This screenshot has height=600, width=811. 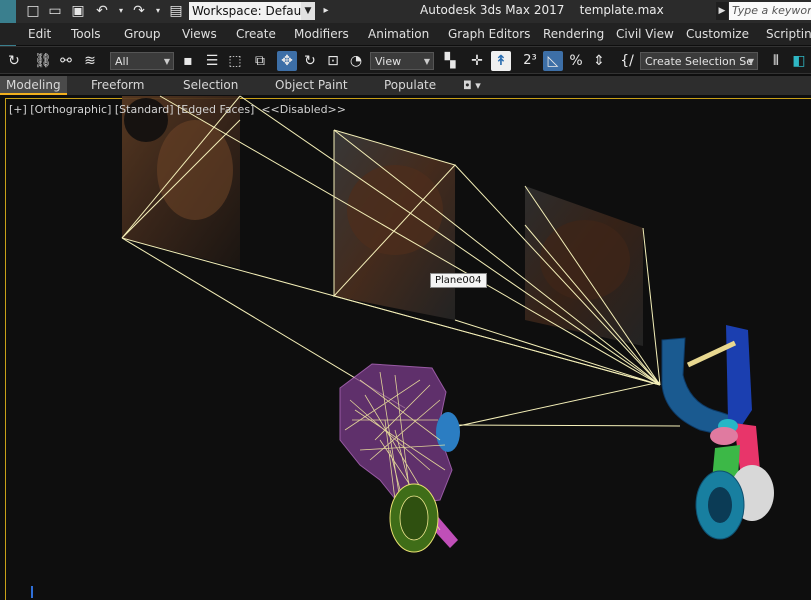 I want to click on camera-rig-left, so click(x=399, y=458).